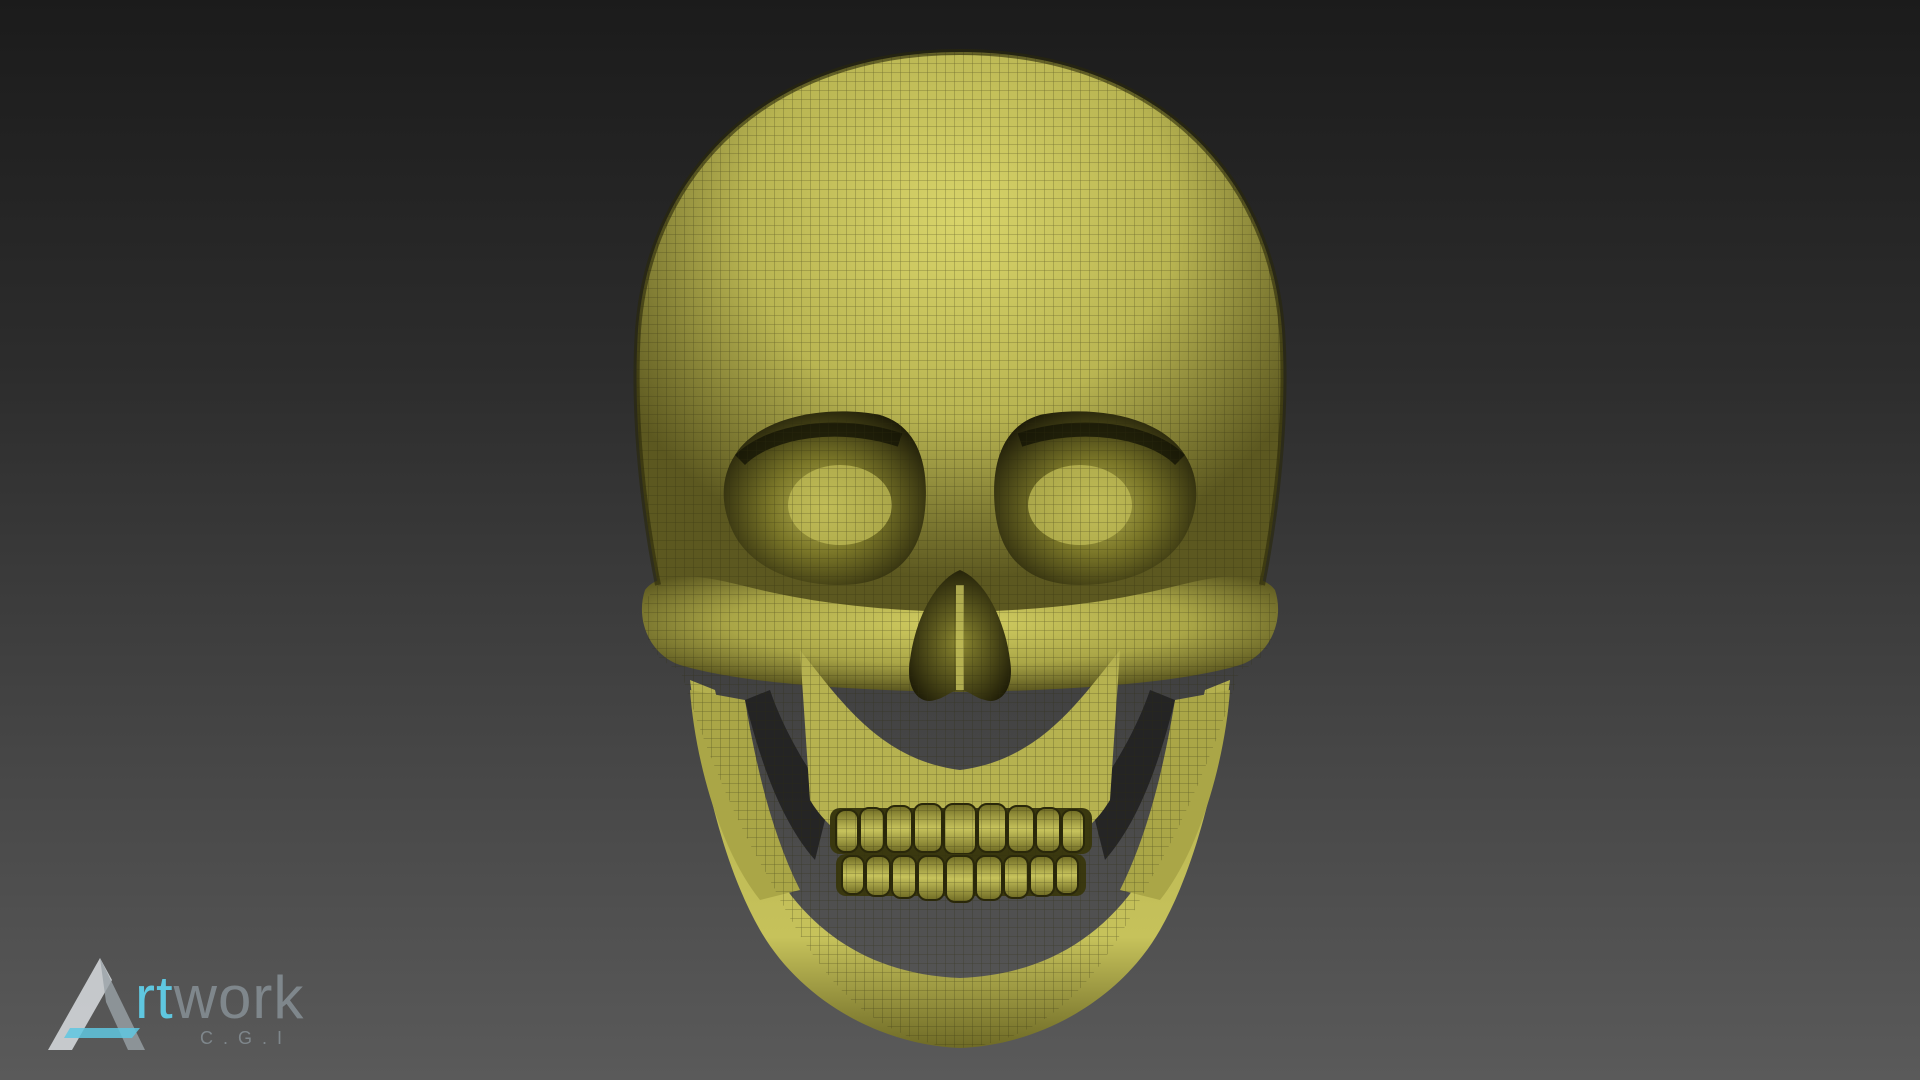 The width and height of the screenshot is (1920, 1080). I want to click on triangle-a-logo-icon, so click(96, 1004).